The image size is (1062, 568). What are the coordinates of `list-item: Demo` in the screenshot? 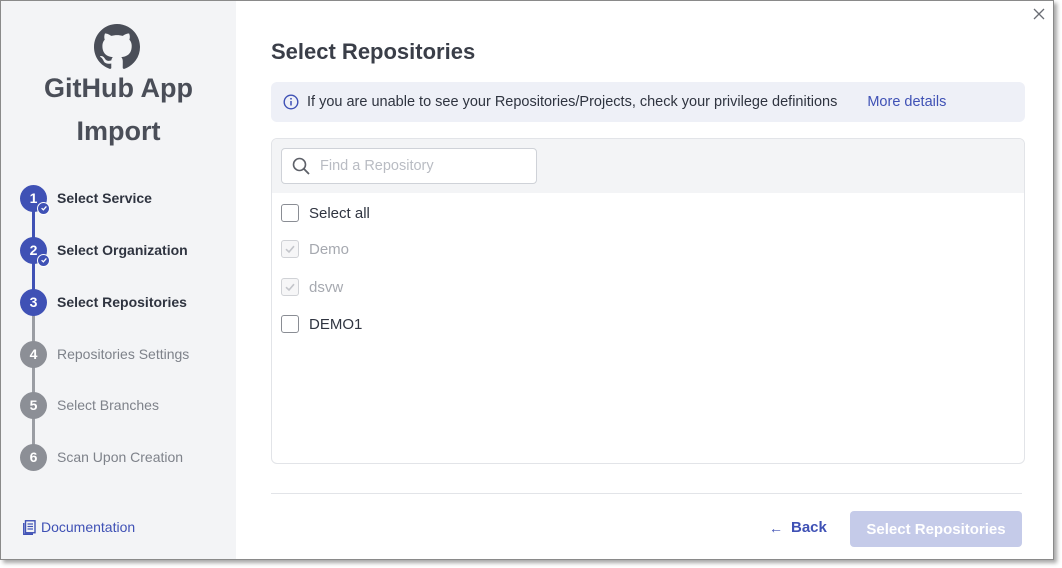 It's located at (315, 249).